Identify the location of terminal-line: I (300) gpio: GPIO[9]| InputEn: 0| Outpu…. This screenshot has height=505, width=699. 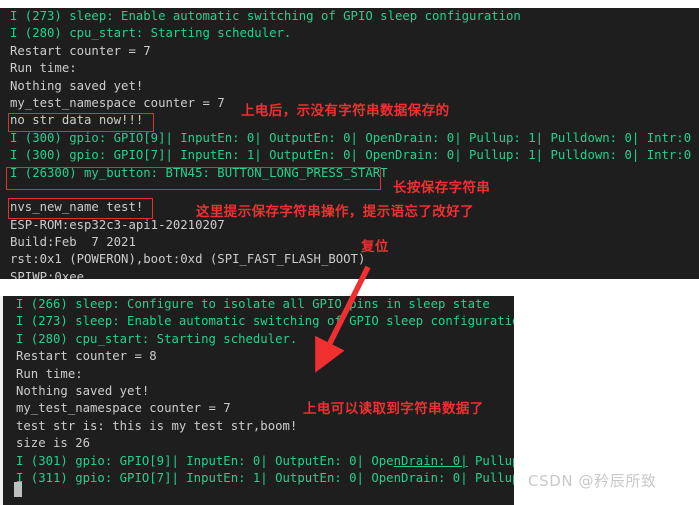
(351, 137).